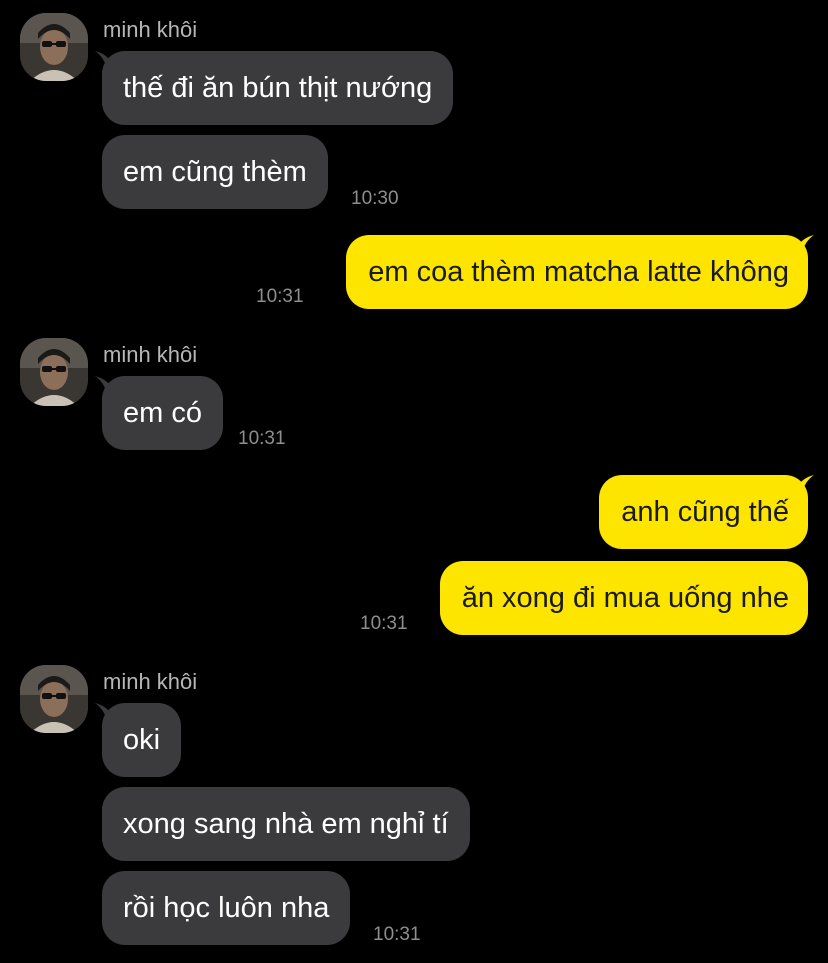  What do you see at coordinates (623, 598) in the screenshot?
I see `message-bubble: ăn xong đi mua uống nhe` at bounding box center [623, 598].